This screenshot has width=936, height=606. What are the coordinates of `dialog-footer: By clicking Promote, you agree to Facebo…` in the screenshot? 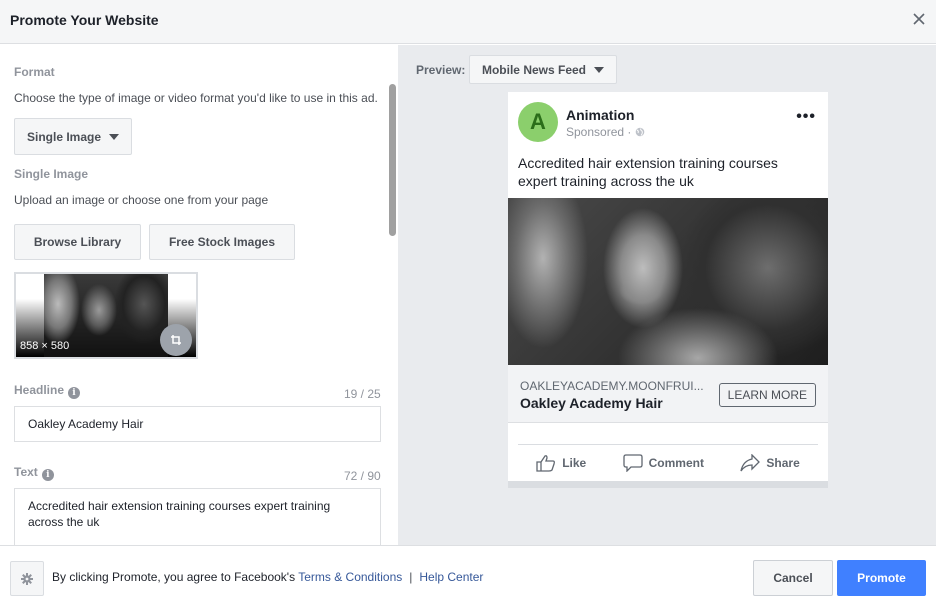 It's located at (468, 575).